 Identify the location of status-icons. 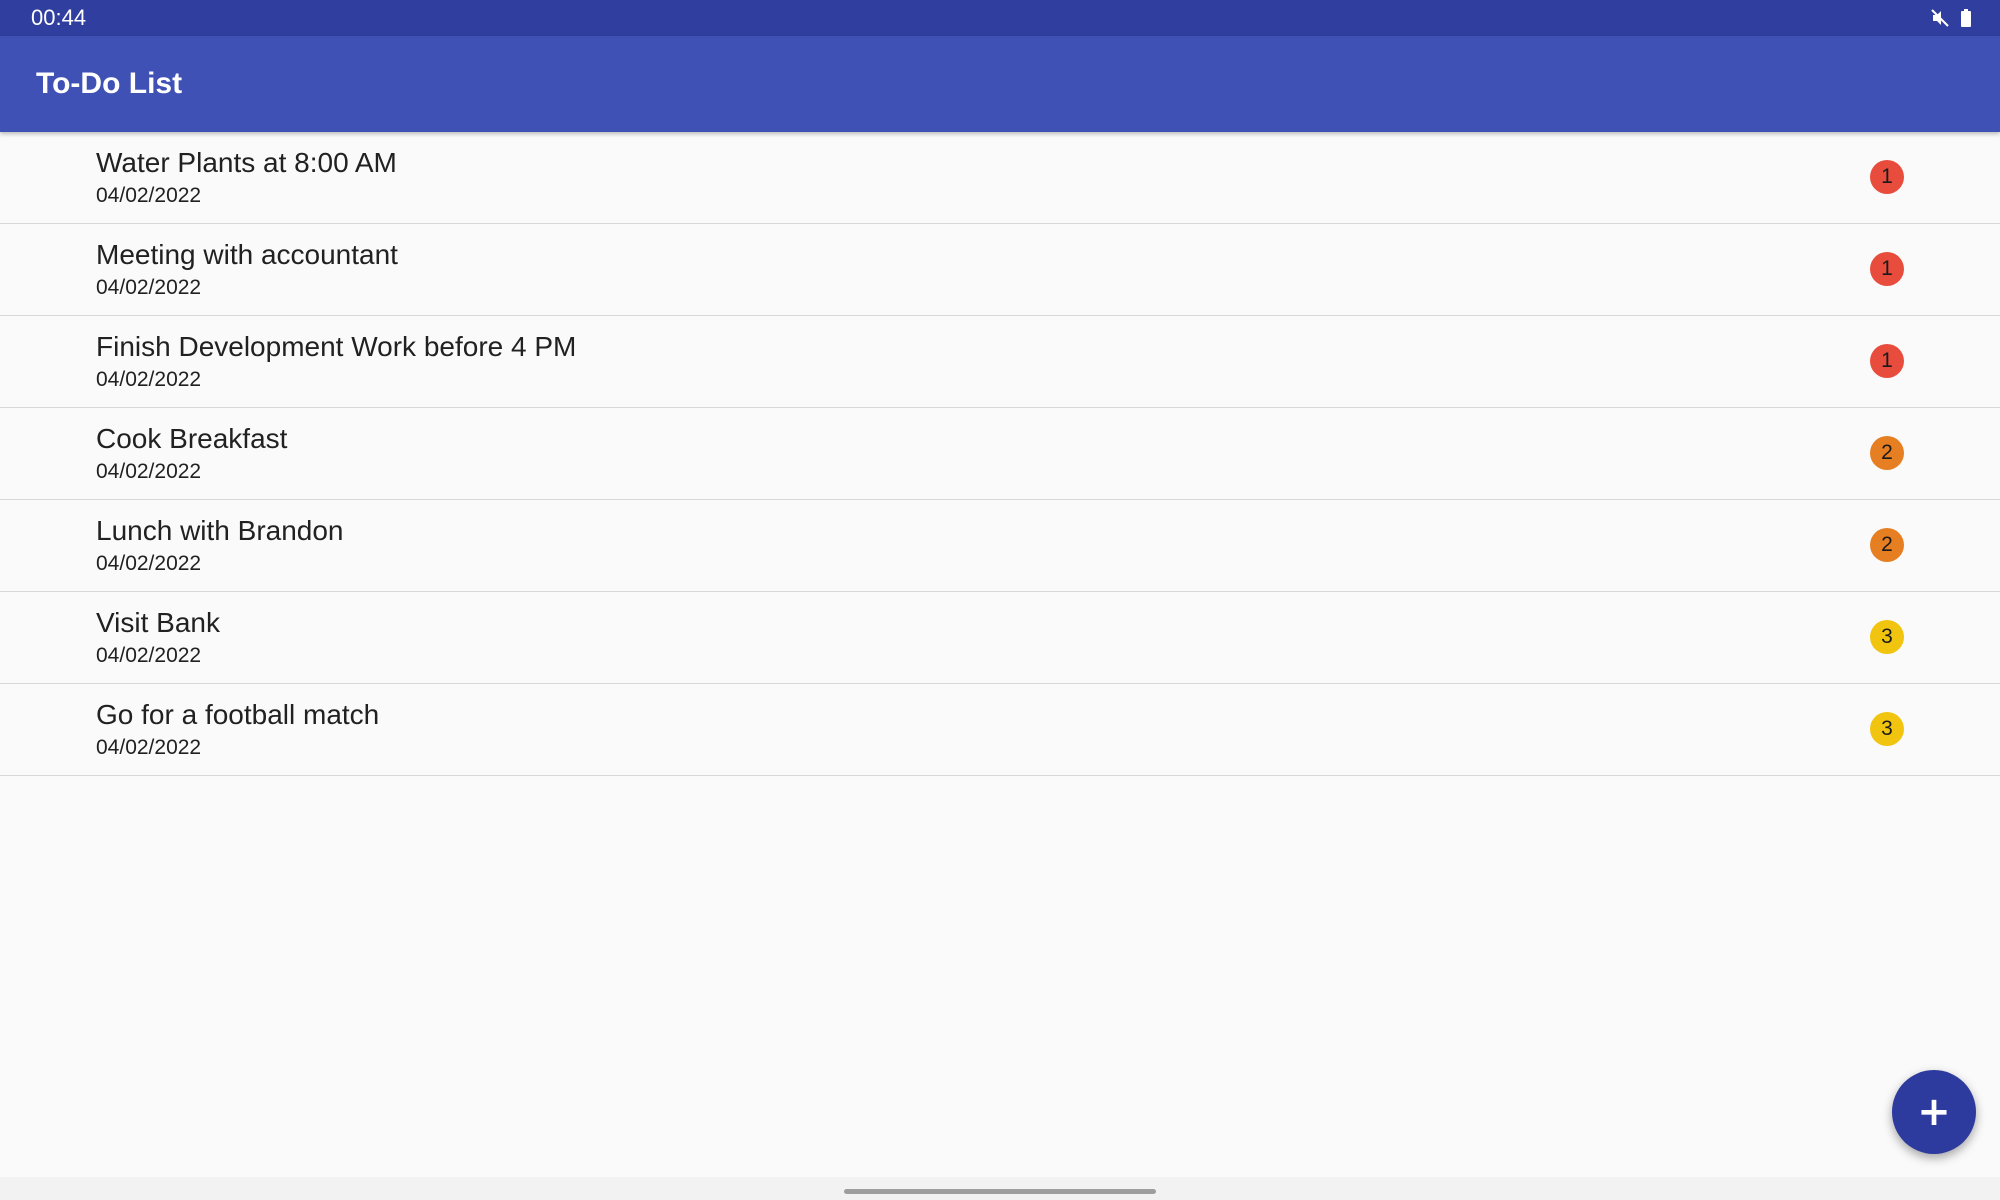
(1951, 18).